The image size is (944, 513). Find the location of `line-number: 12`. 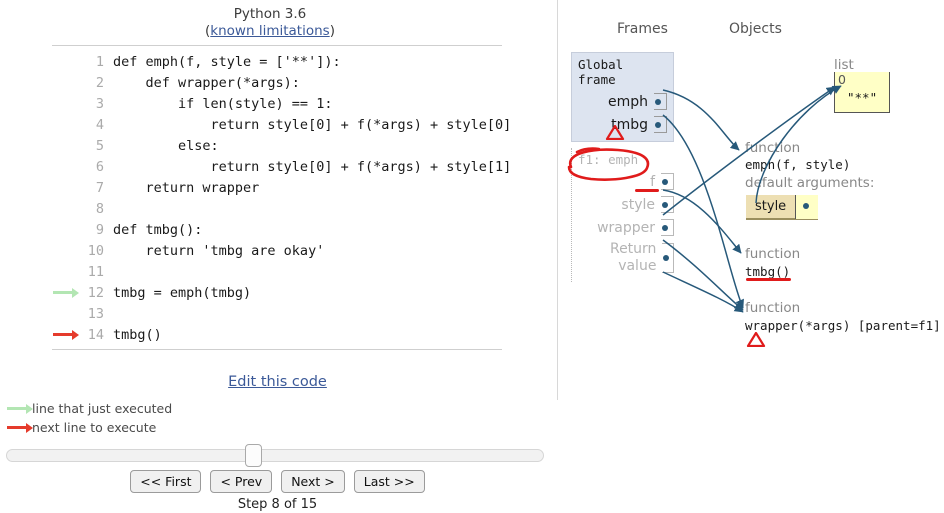

line-number: 12 is located at coordinates (95, 292).